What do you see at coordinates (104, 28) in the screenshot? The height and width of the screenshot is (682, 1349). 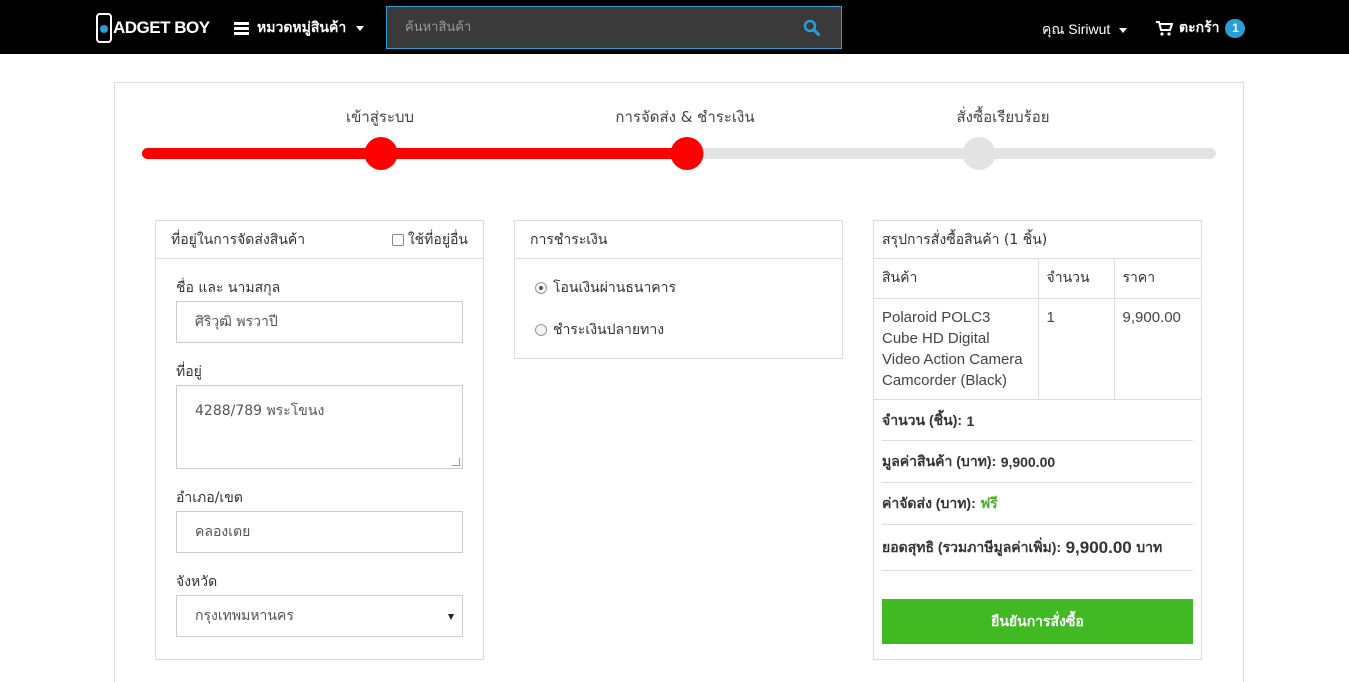 I see `logo-mark-icon` at bounding box center [104, 28].